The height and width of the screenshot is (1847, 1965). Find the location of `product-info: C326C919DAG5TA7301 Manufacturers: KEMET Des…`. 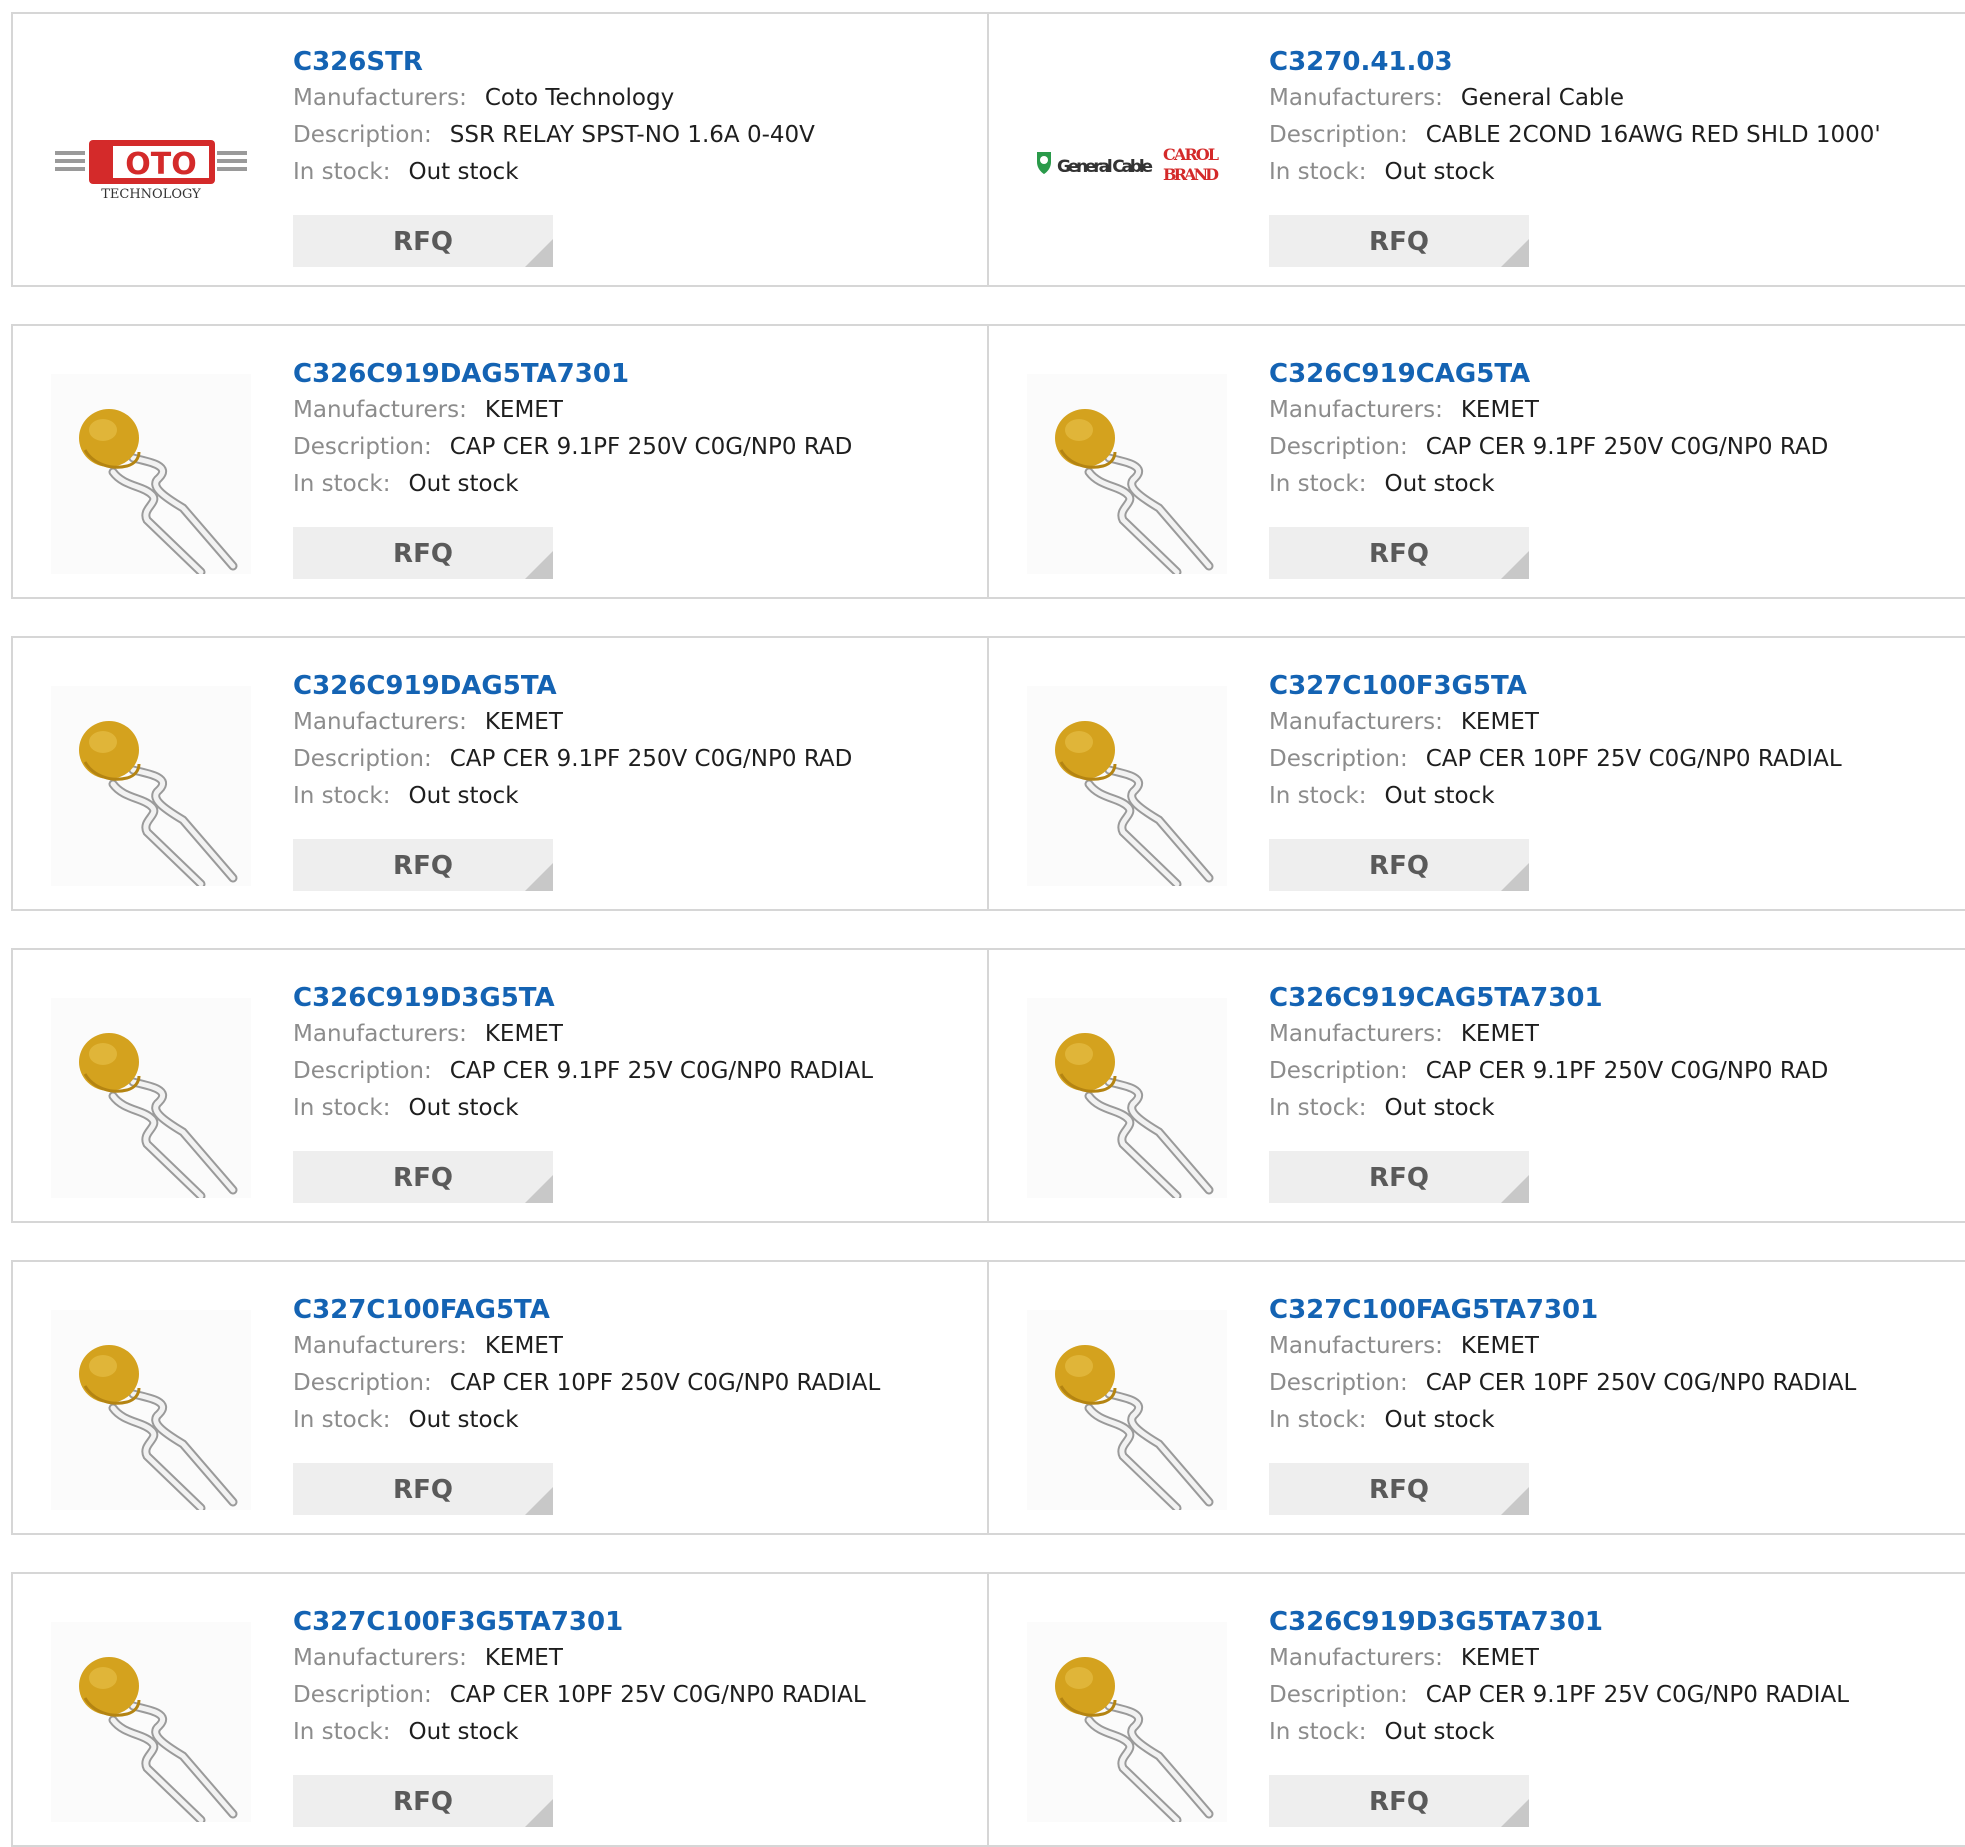

product-info: C326C919DAG5TA7301 Manufacturers: KEMET Des… is located at coordinates (635, 429).